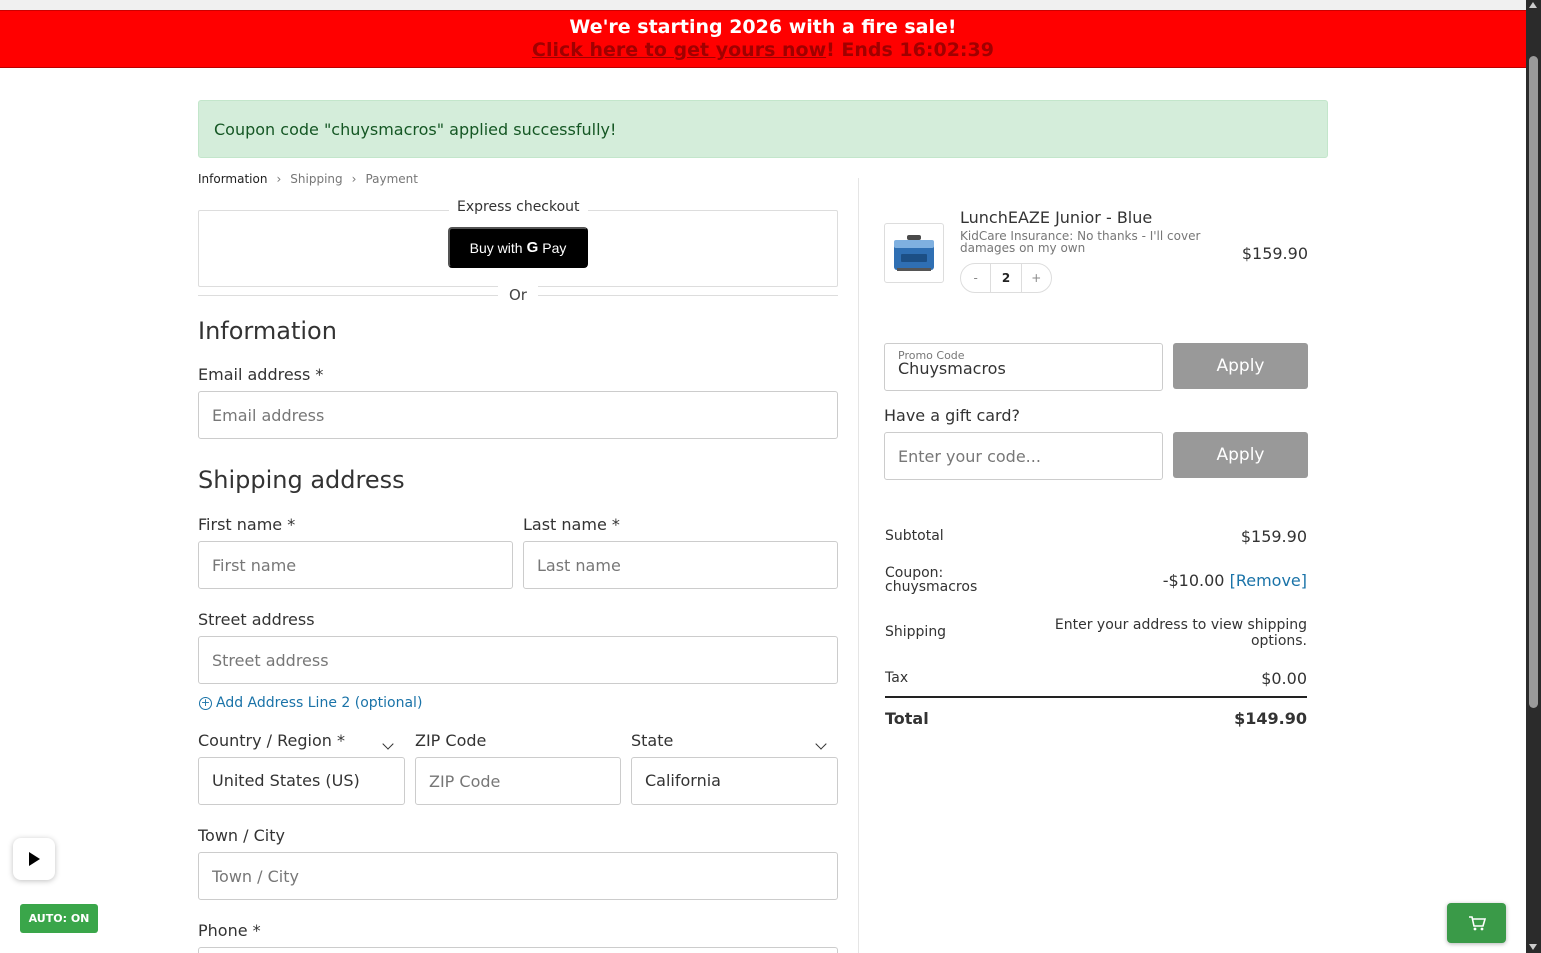 This screenshot has width=1541, height=953. What do you see at coordinates (532, 247) in the screenshot?
I see `google-g-icon: G` at bounding box center [532, 247].